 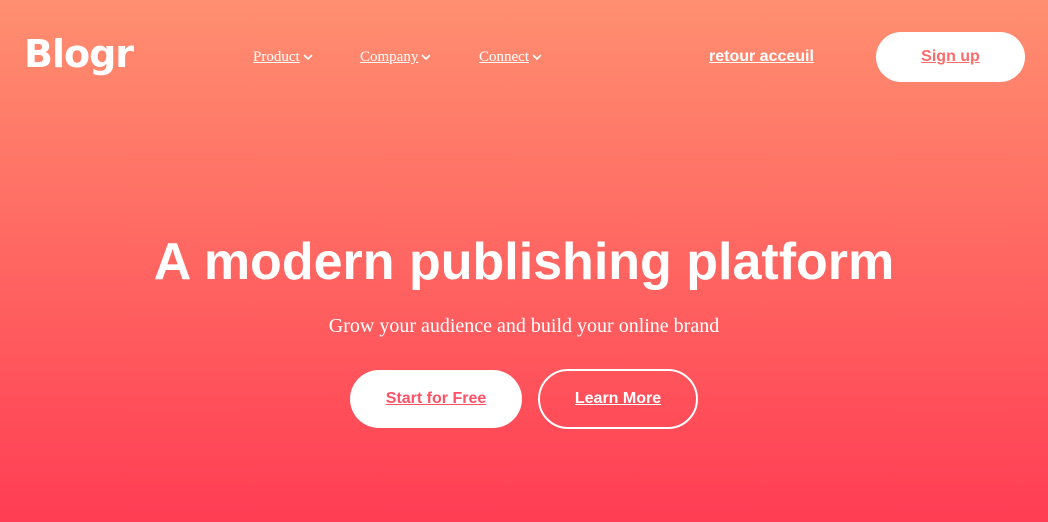 What do you see at coordinates (436, 399) in the screenshot?
I see `start-for-free-button: Start for Free` at bounding box center [436, 399].